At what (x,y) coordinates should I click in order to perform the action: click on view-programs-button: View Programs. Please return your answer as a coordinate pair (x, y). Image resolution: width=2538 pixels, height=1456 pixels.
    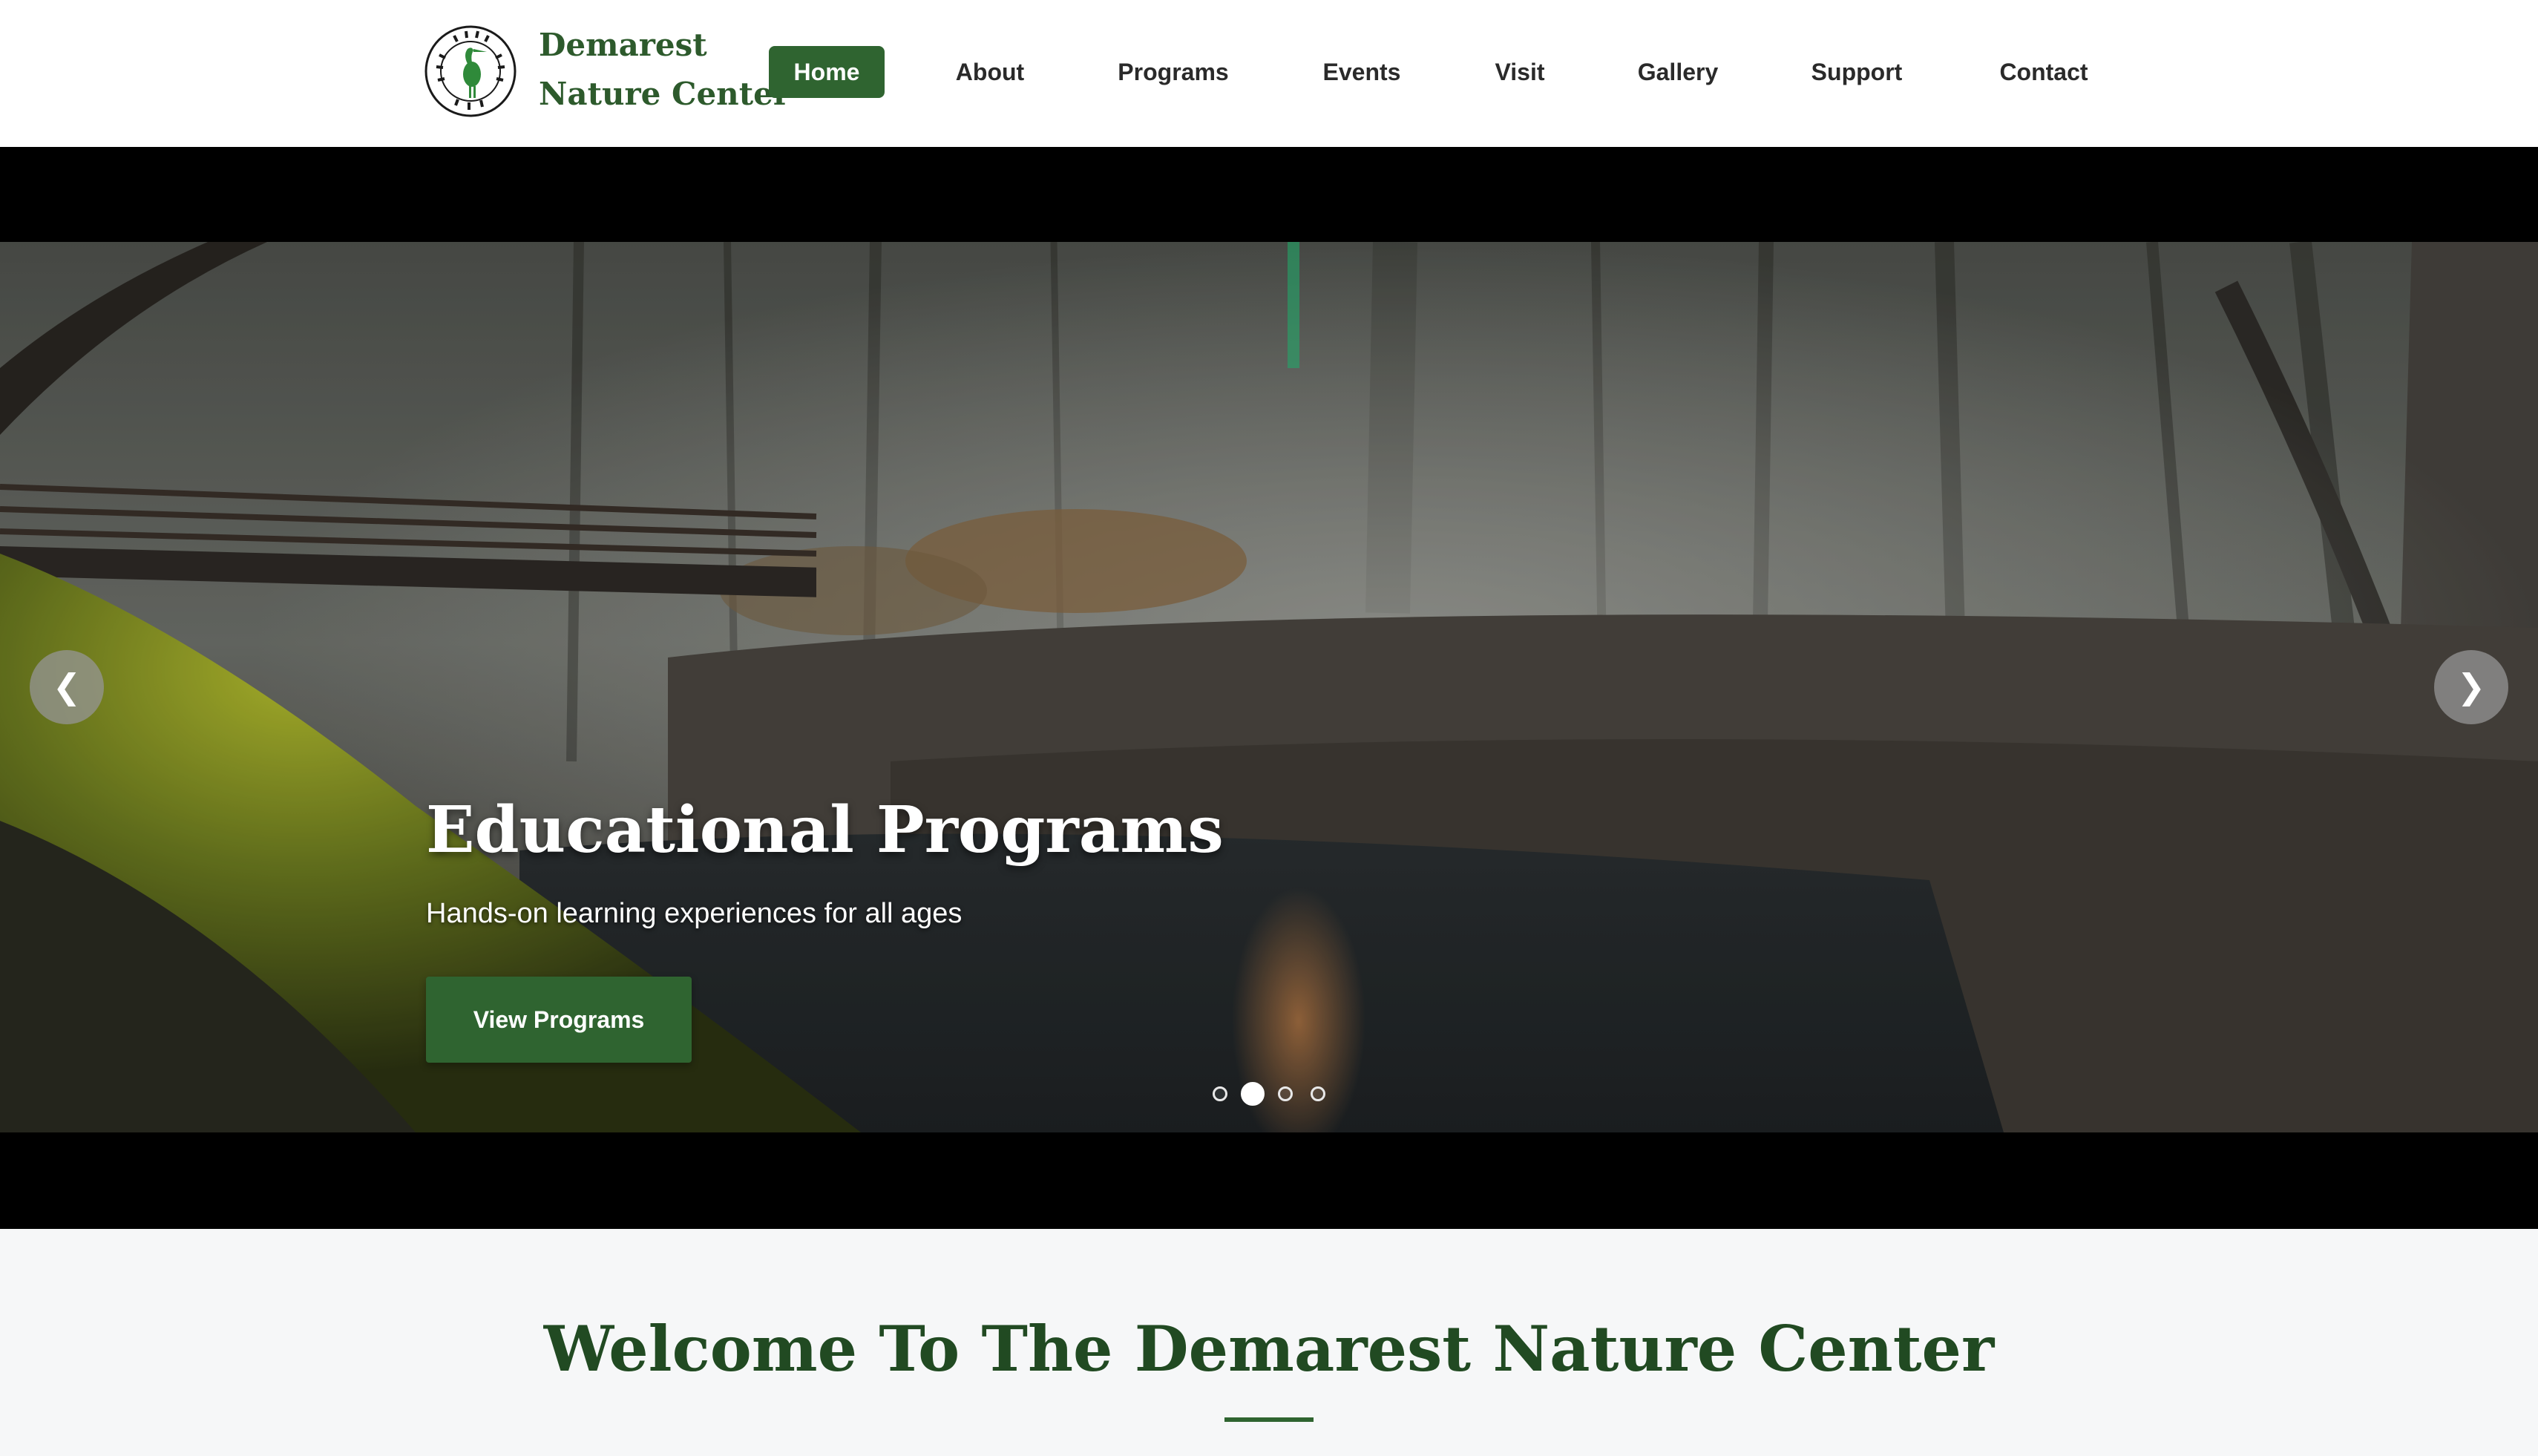
    Looking at the image, I should click on (559, 1020).